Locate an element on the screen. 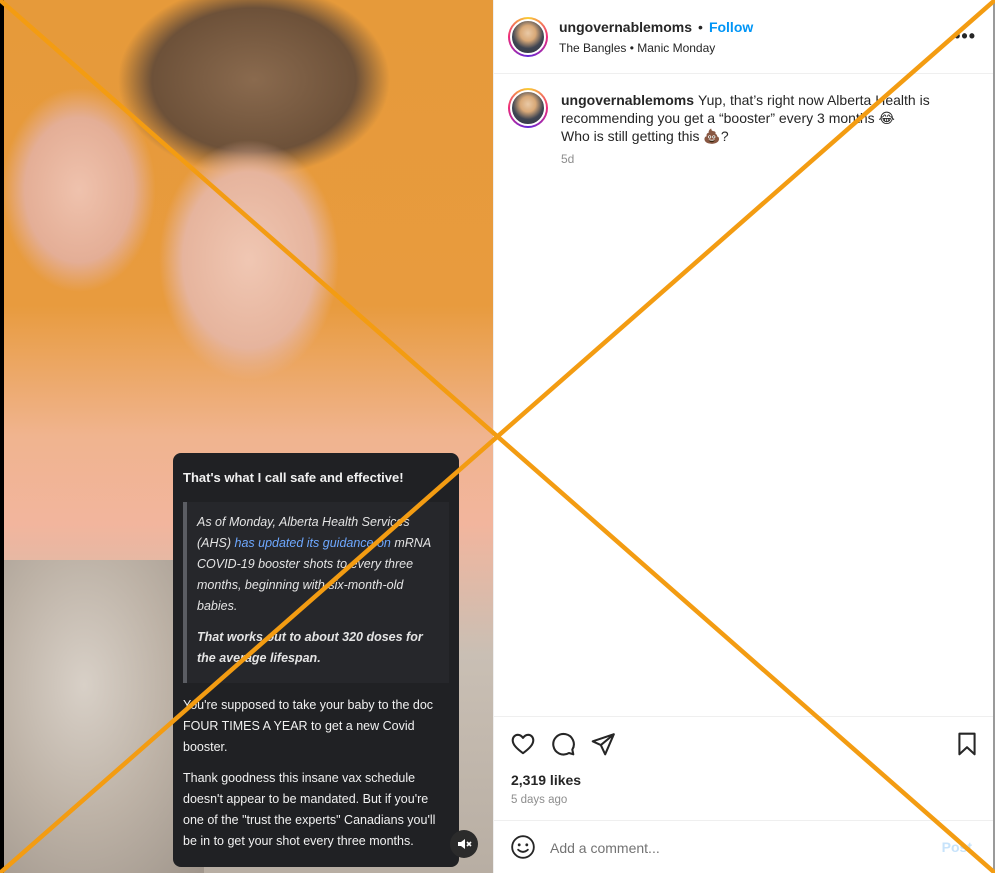 The height and width of the screenshot is (873, 995). paper-plane-icon is located at coordinates (603, 744).